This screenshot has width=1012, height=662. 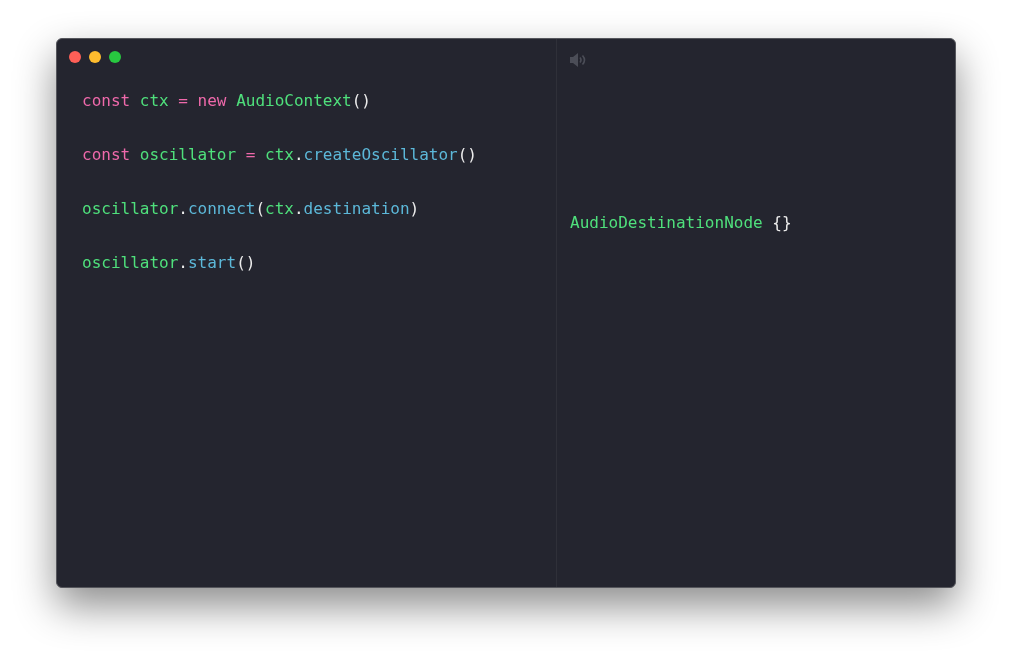 What do you see at coordinates (279, 154) in the screenshot?
I see `code-line: const oscillator = ctx.createOscillator()` at bounding box center [279, 154].